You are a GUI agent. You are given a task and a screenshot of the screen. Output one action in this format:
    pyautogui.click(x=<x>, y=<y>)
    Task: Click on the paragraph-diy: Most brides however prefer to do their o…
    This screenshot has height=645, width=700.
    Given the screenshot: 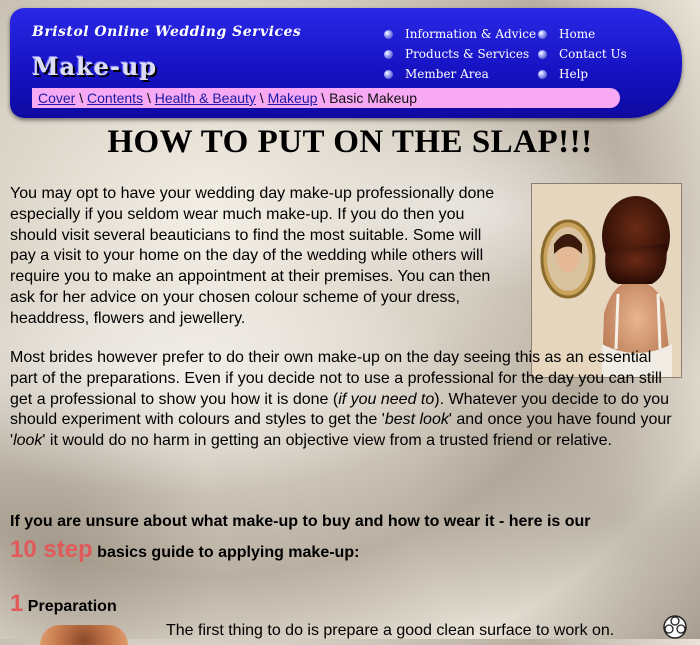 What is the action you would take?
    pyautogui.click(x=341, y=399)
    